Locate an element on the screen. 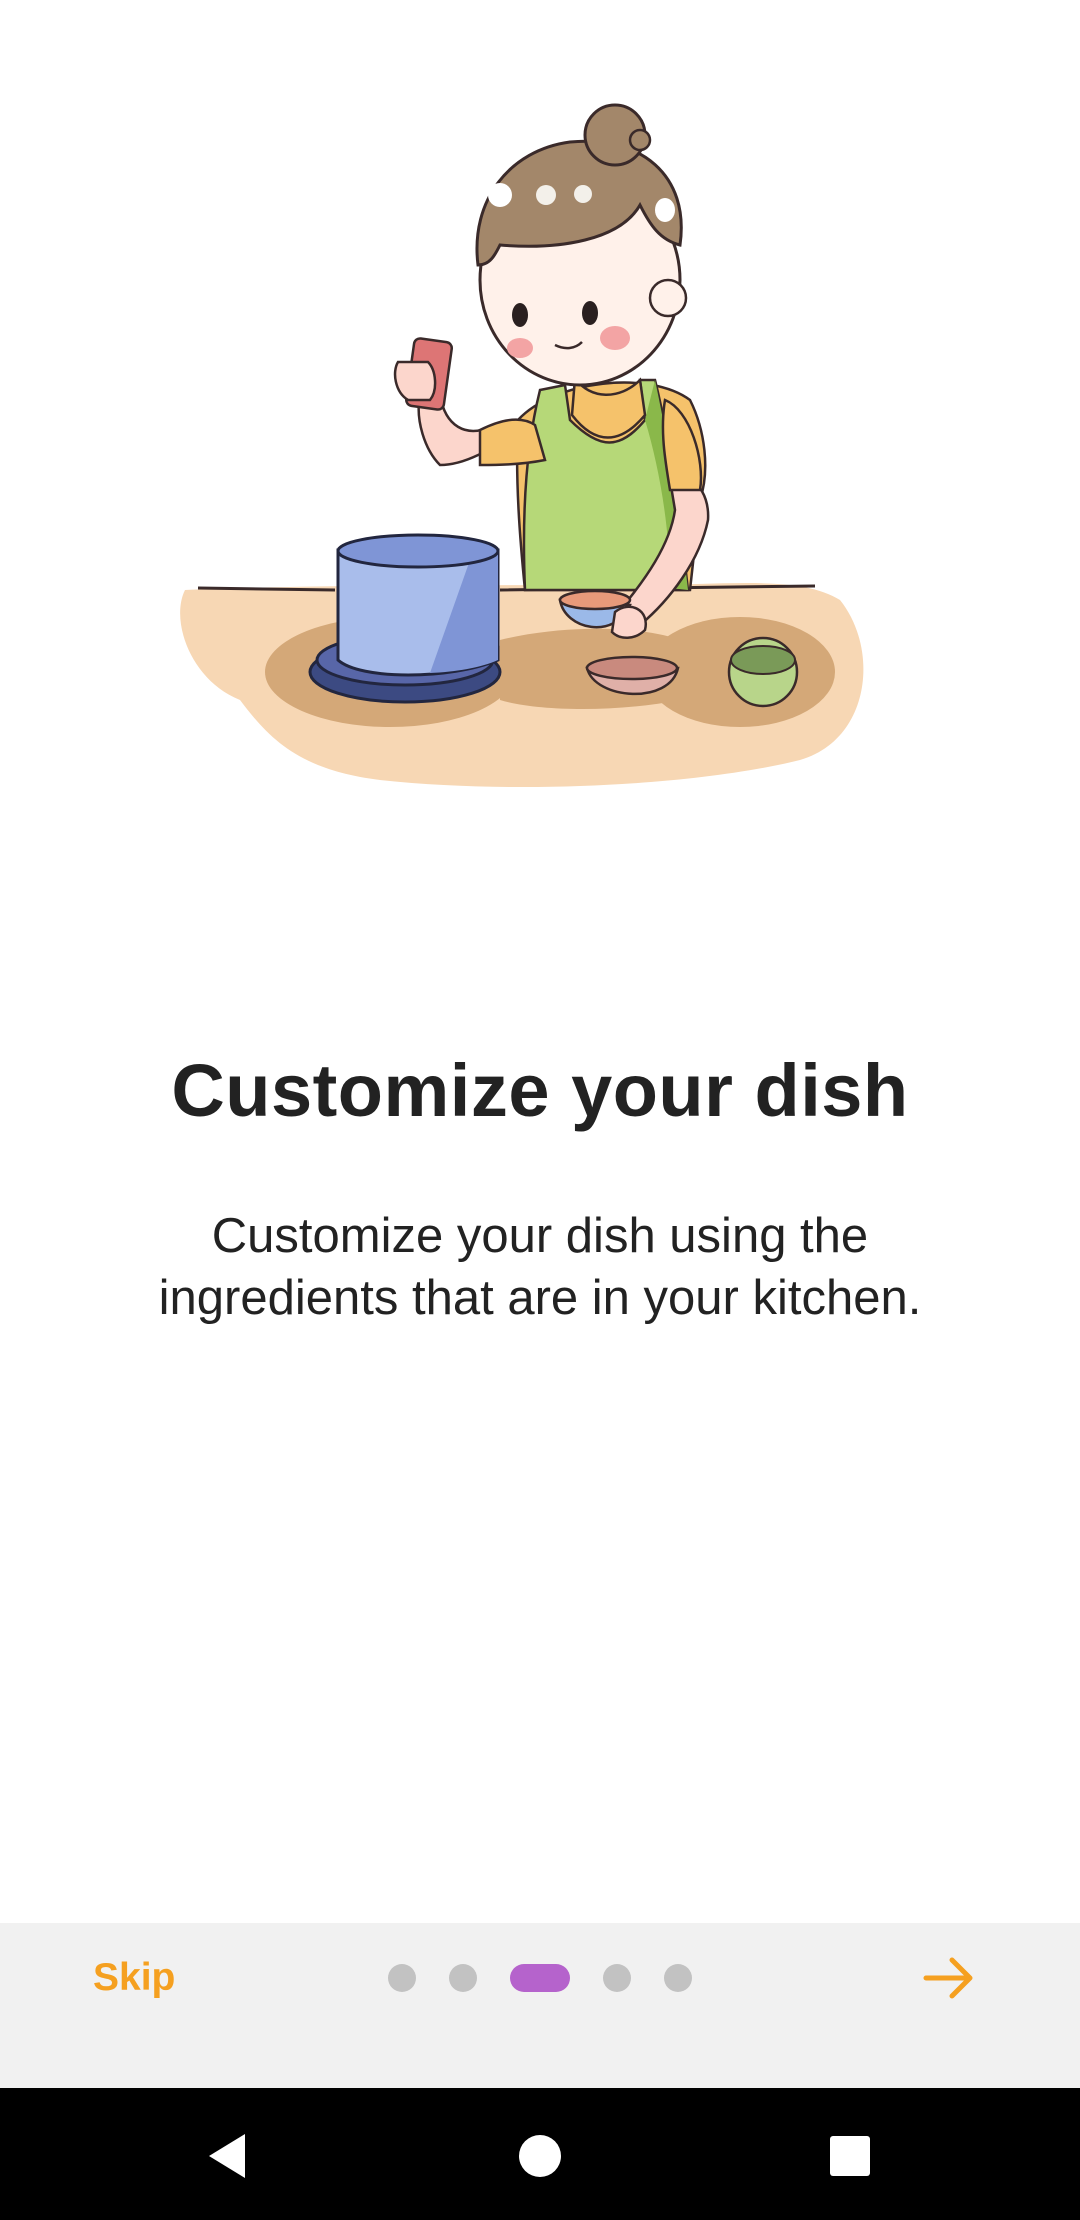 Image resolution: width=1080 pixels, height=2220 pixels. back-triangle-icon is located at coordinates (227, 2156).